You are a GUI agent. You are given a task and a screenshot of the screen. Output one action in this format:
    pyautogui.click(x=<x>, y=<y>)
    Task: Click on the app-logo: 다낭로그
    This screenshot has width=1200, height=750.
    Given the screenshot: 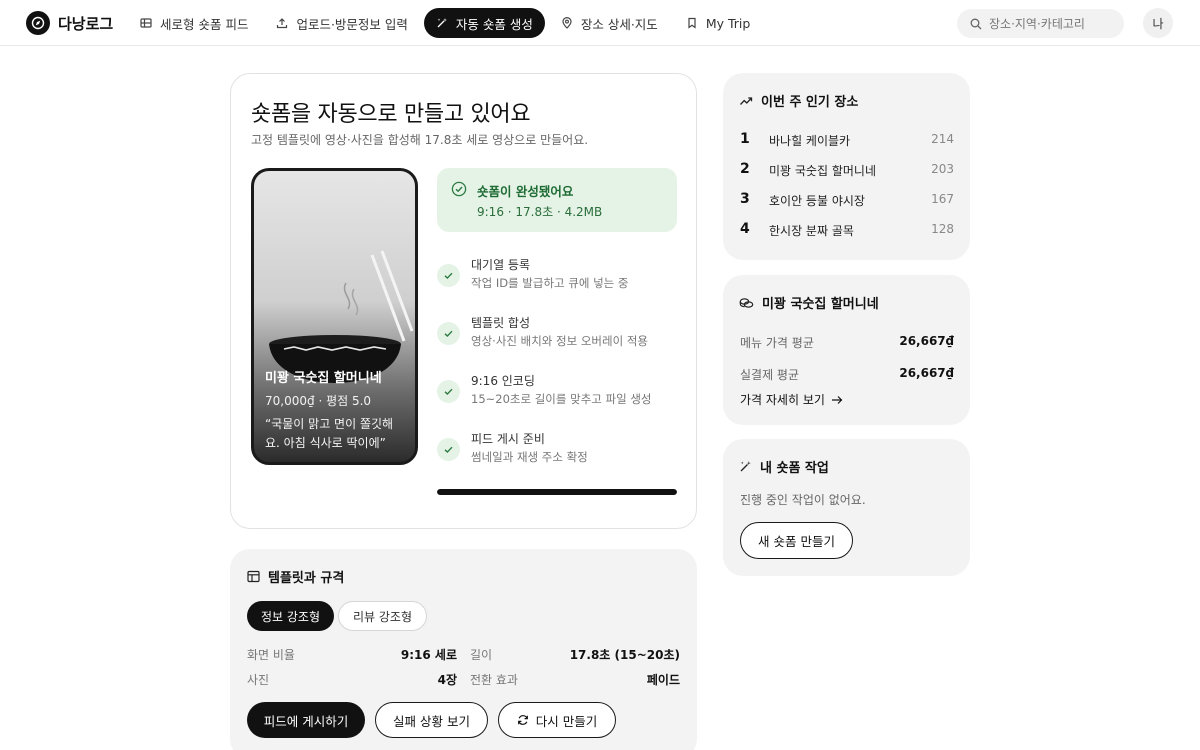 What is the action you would take?
    pyautogui.click(x=69, y=23)
    